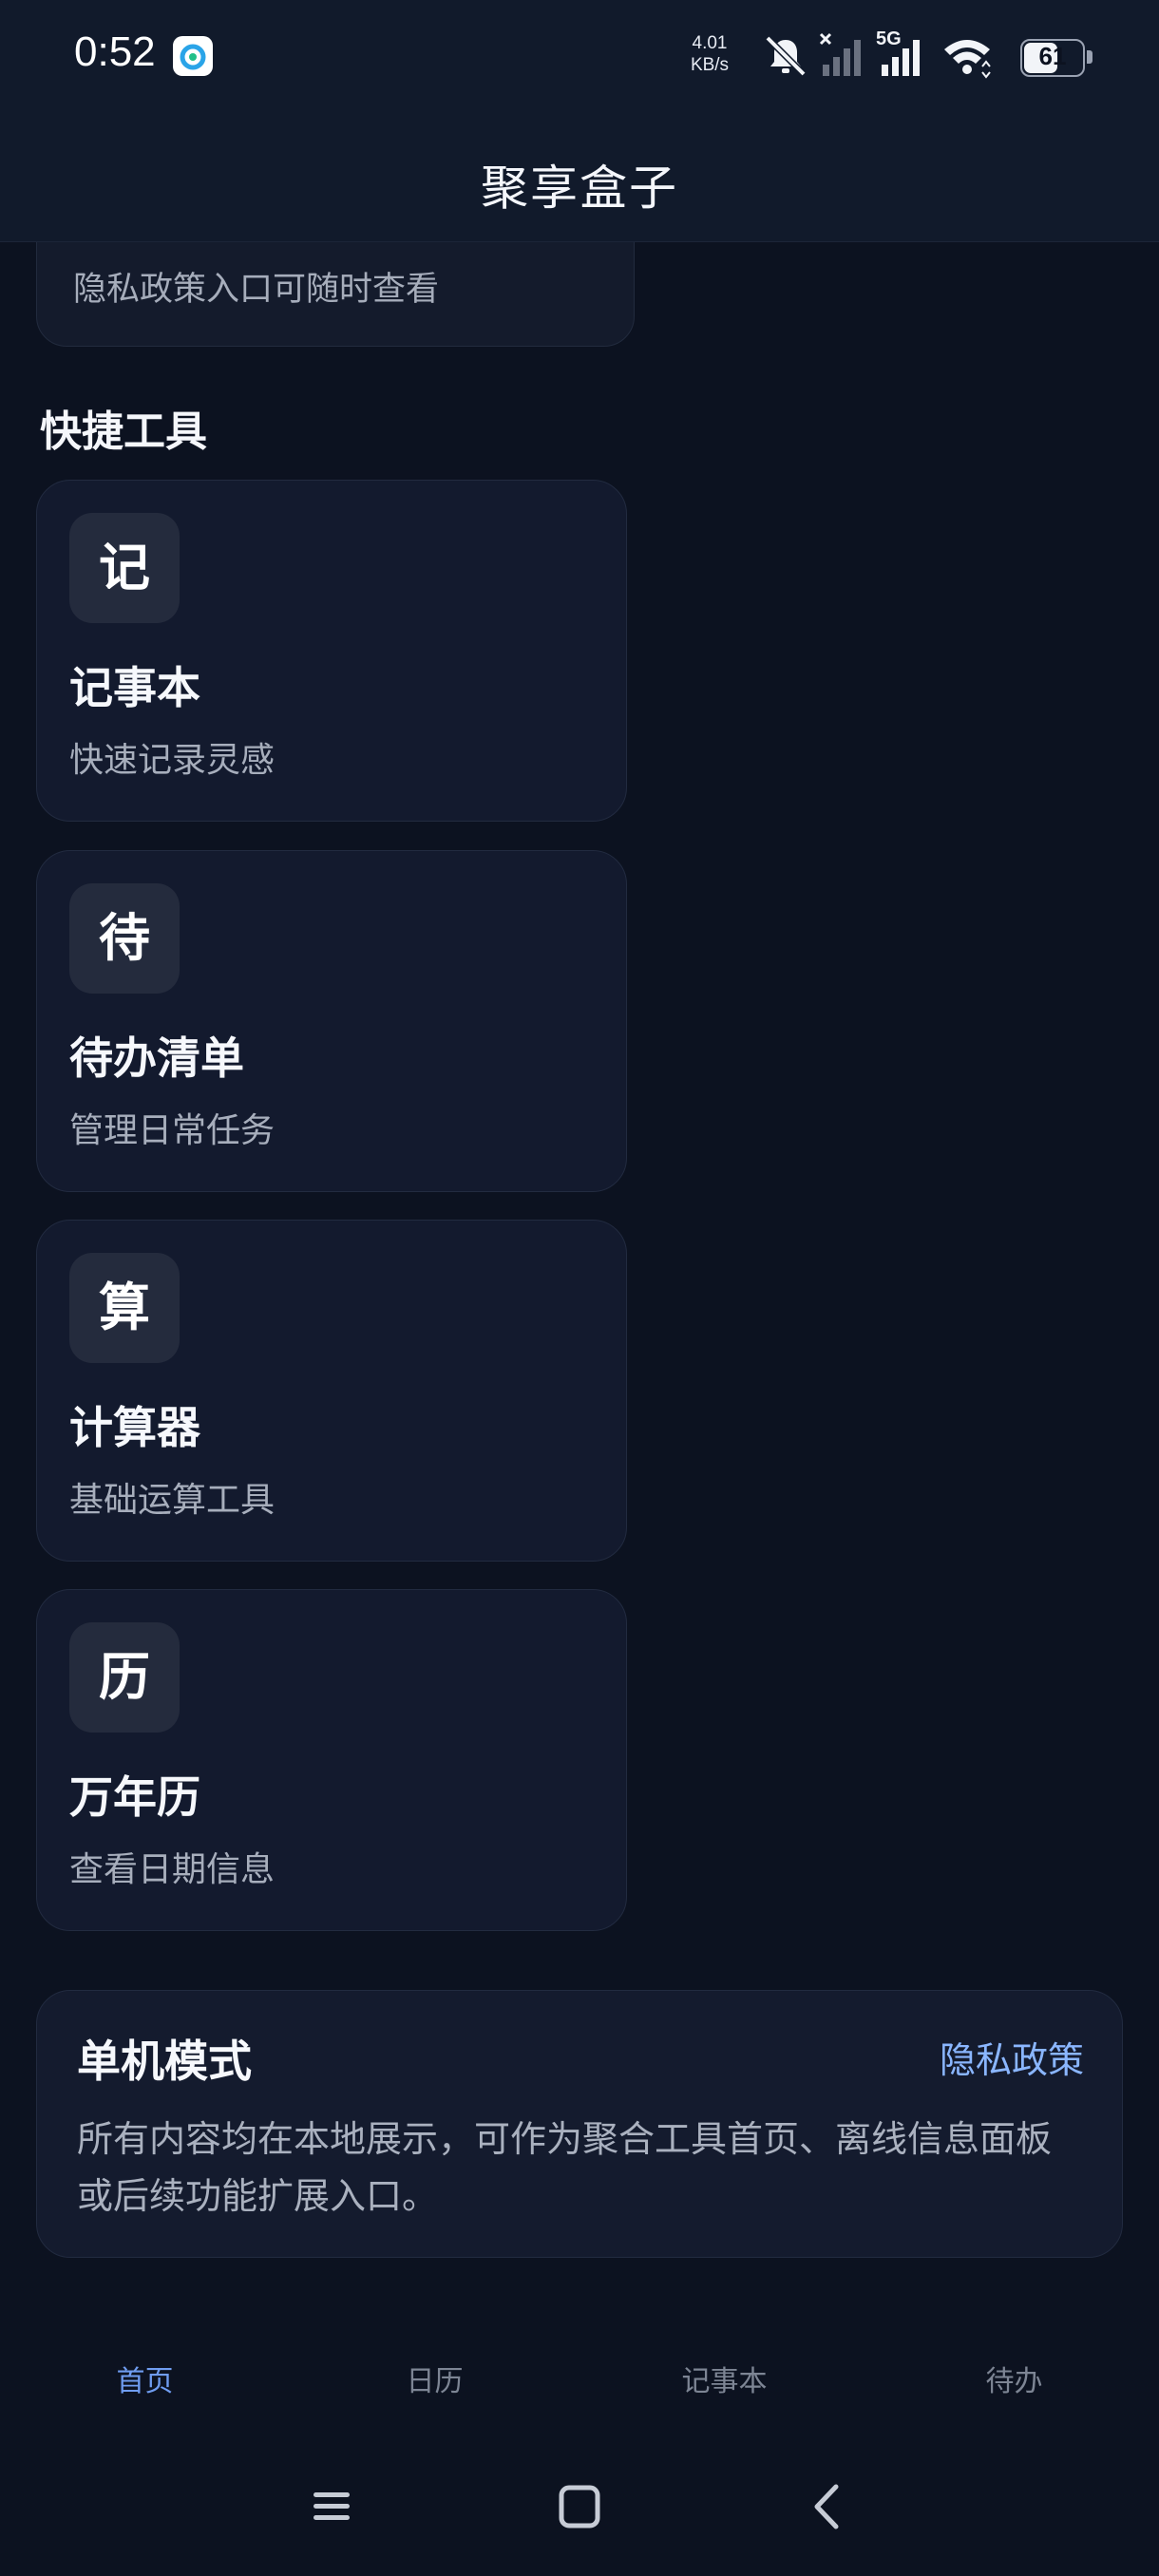  I want to click on tool-name: 万年历, so click(134, 1797).